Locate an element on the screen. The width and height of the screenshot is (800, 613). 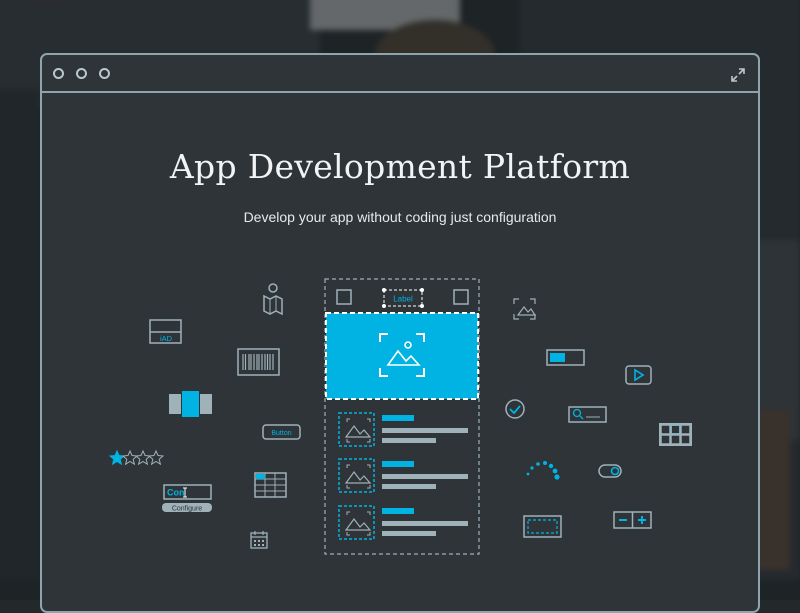
table-icon is located at coordinates (270, 485).